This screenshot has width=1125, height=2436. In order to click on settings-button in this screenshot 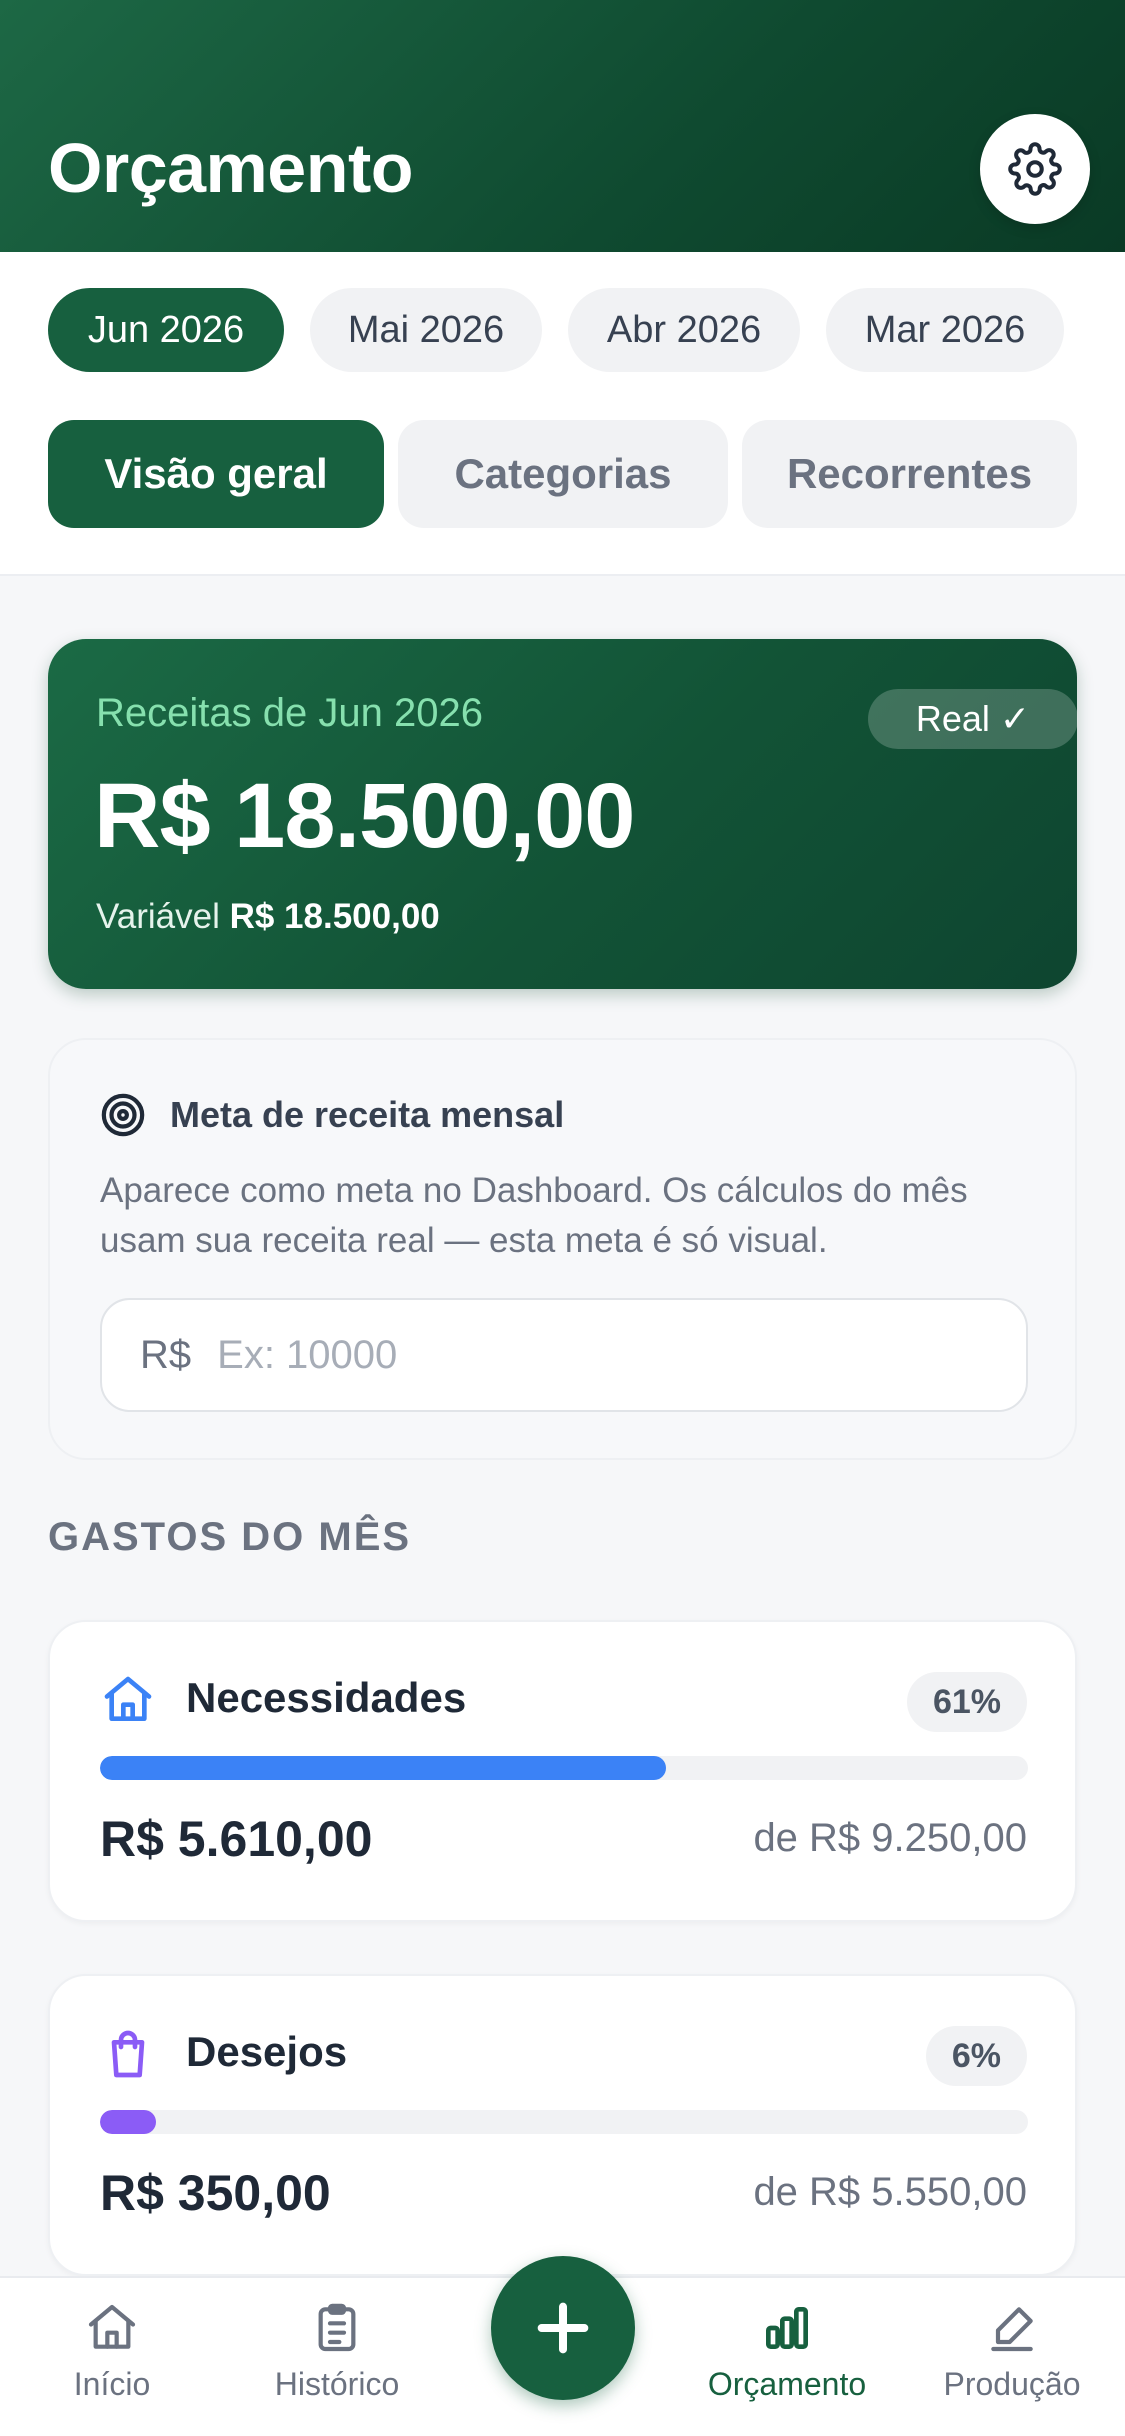, I will do `click(1035, 169)`.